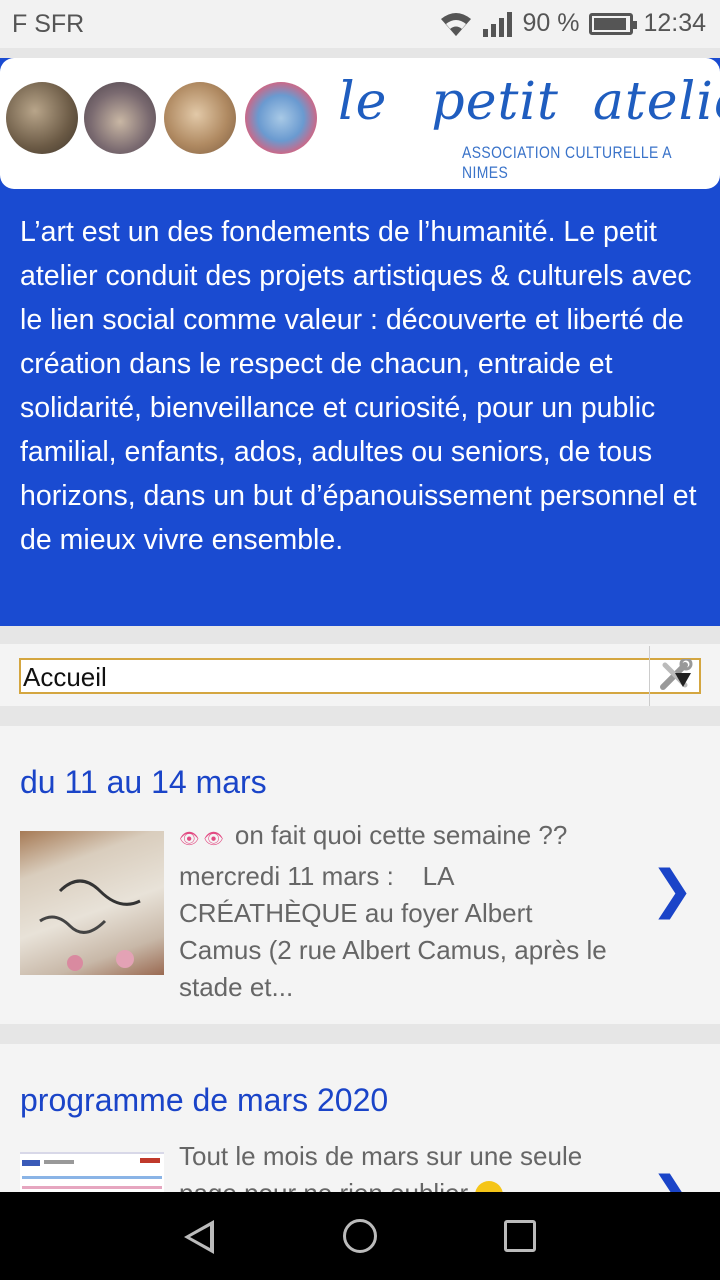 Image resolution: width=720 pixels, height=1280 pixels. I want to click on excerpt-line: Tout le mois de mars sur une seule, so click(381, 1156).